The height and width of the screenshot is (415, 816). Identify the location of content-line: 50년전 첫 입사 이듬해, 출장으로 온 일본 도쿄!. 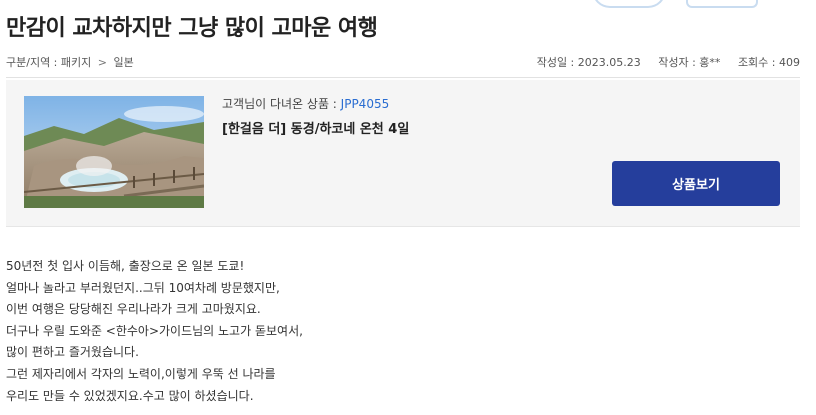
(125, 266).